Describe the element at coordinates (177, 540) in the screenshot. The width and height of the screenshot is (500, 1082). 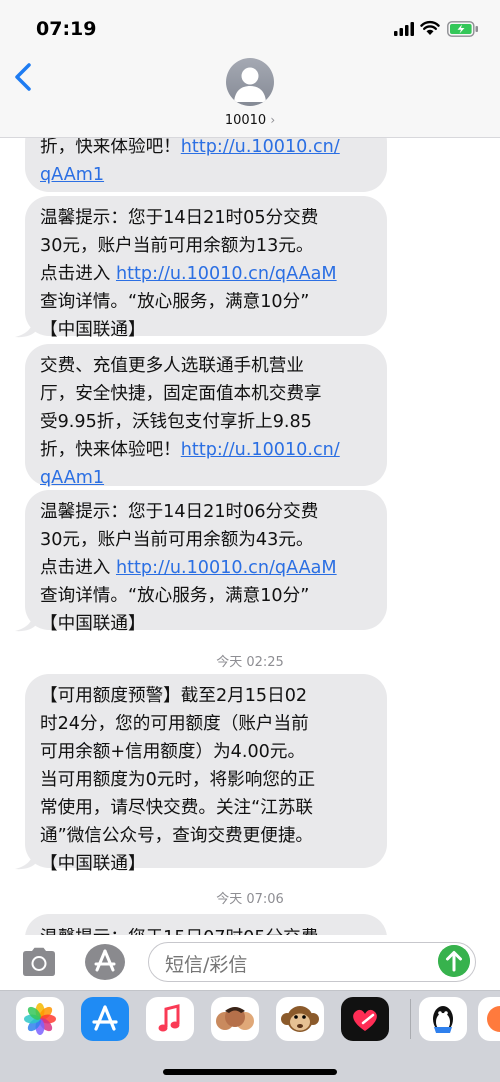
I see `message-text: 30元，账户当前可用余额为43元。` at that location.